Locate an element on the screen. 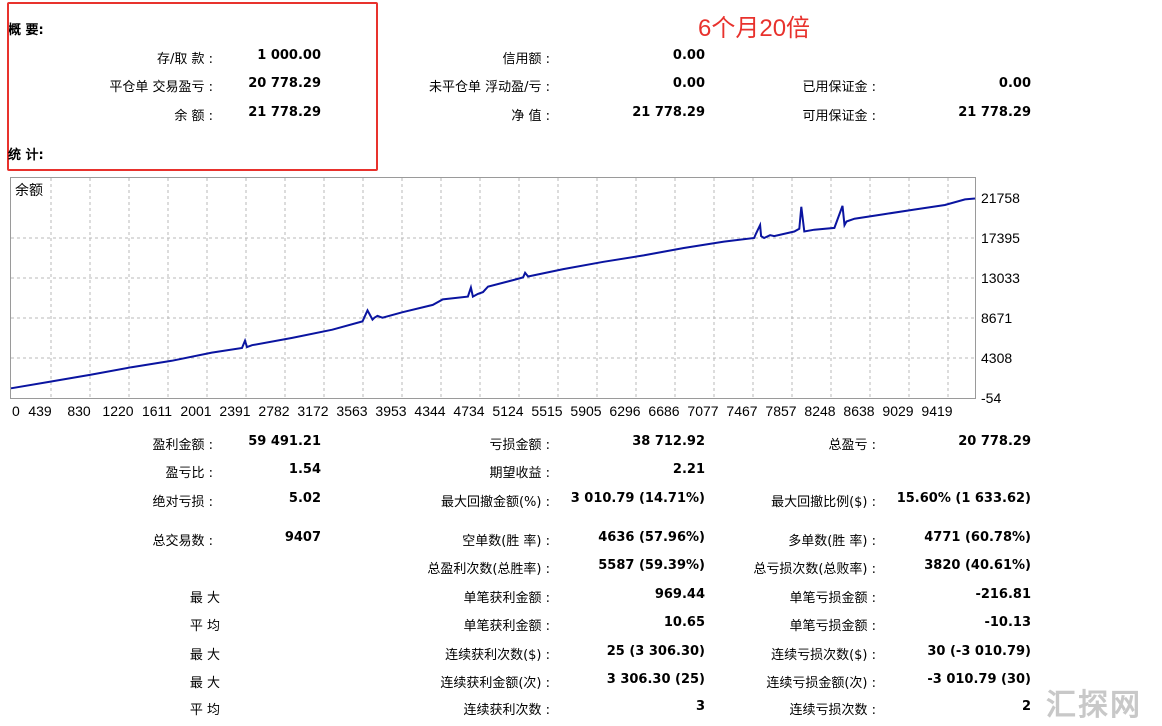 The image size is (1162, 726). x-tick-label: 7857 is located at coordinates (780, 411).